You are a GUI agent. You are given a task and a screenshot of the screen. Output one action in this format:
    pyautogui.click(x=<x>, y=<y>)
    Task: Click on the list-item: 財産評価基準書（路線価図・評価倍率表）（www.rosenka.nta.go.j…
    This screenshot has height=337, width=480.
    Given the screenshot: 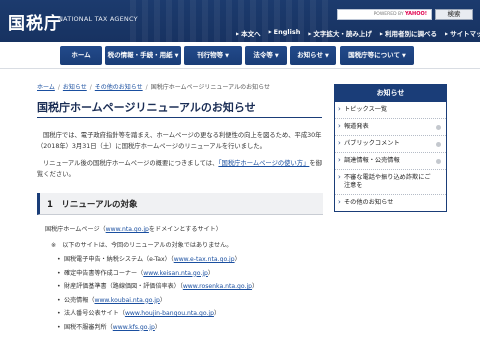 What is the action you would take?
    pyautogui.click(x=157, y=289)
    